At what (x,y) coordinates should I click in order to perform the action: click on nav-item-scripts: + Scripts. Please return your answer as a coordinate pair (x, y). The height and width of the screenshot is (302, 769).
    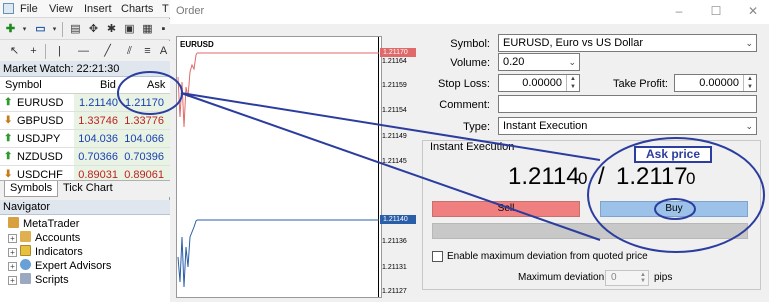
    Looking at the image, I should click on (38, 280).